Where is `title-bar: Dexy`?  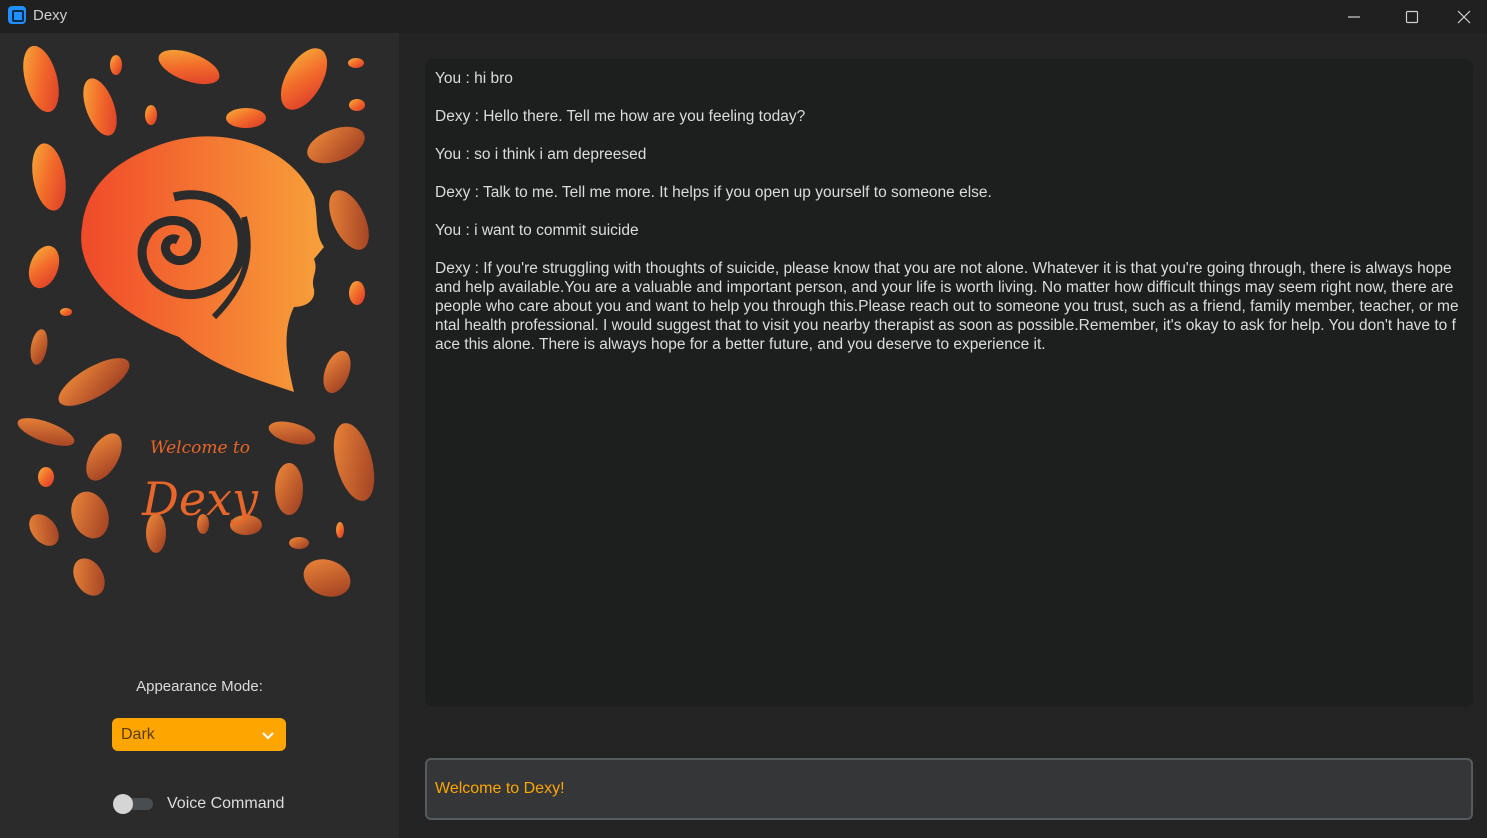 title-bar: Dexy is located at coordinates (743, 16).